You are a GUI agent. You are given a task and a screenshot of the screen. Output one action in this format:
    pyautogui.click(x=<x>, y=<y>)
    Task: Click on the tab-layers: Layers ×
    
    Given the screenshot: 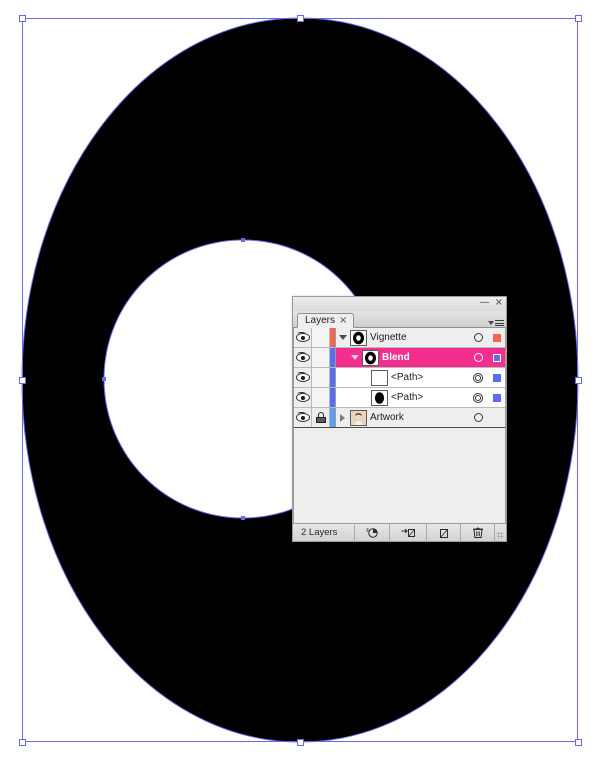 What is the action you would take?
    pyautogui.click(x=326, y=320)
    